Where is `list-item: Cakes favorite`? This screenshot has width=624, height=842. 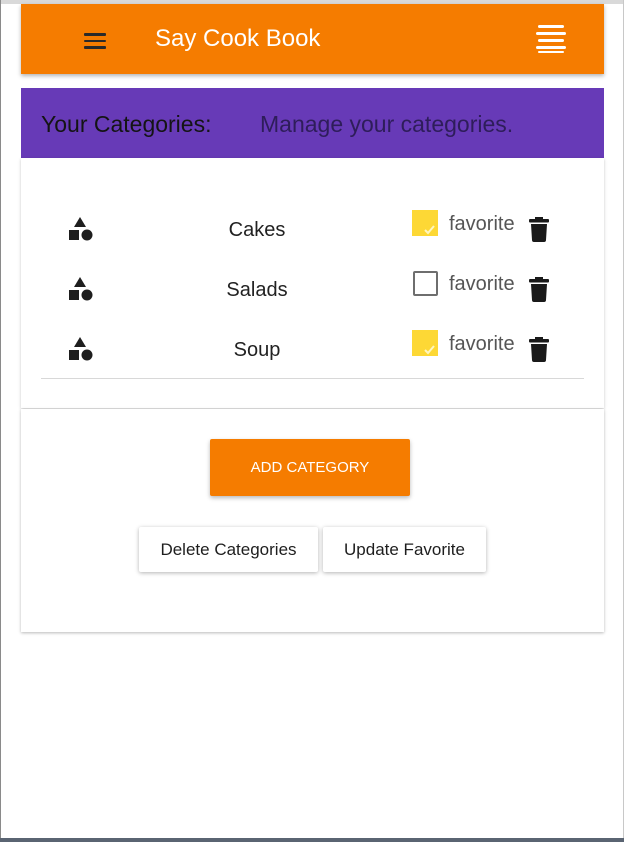
list-item: Cakes favorite is located at coordinates (312, 228).